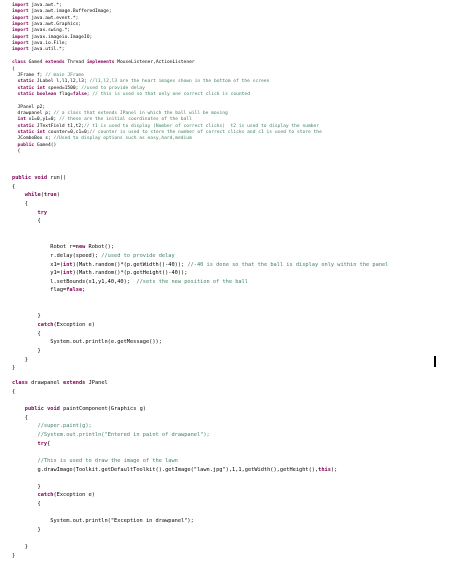 The height and width of the screenshot is (576, 474). I want to click on code-line: import javax.swing.*;, so click(41, 31).